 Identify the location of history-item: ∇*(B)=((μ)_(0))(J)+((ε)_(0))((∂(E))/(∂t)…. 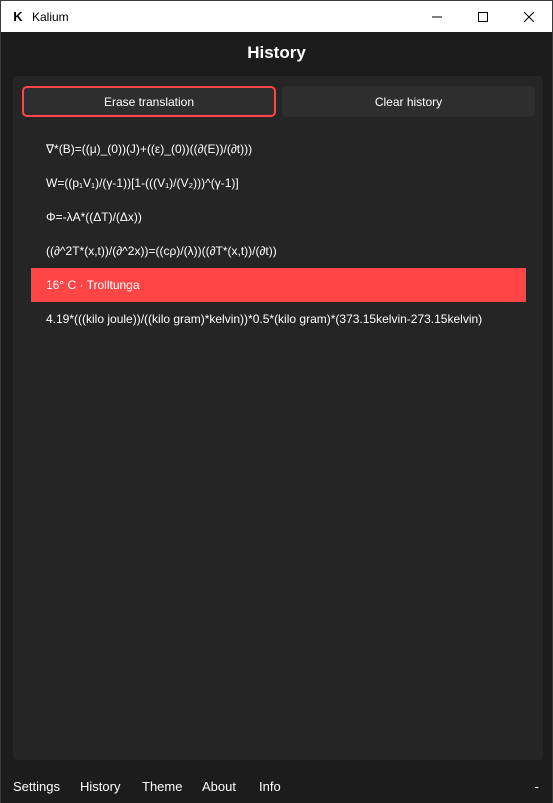
(278, 149).